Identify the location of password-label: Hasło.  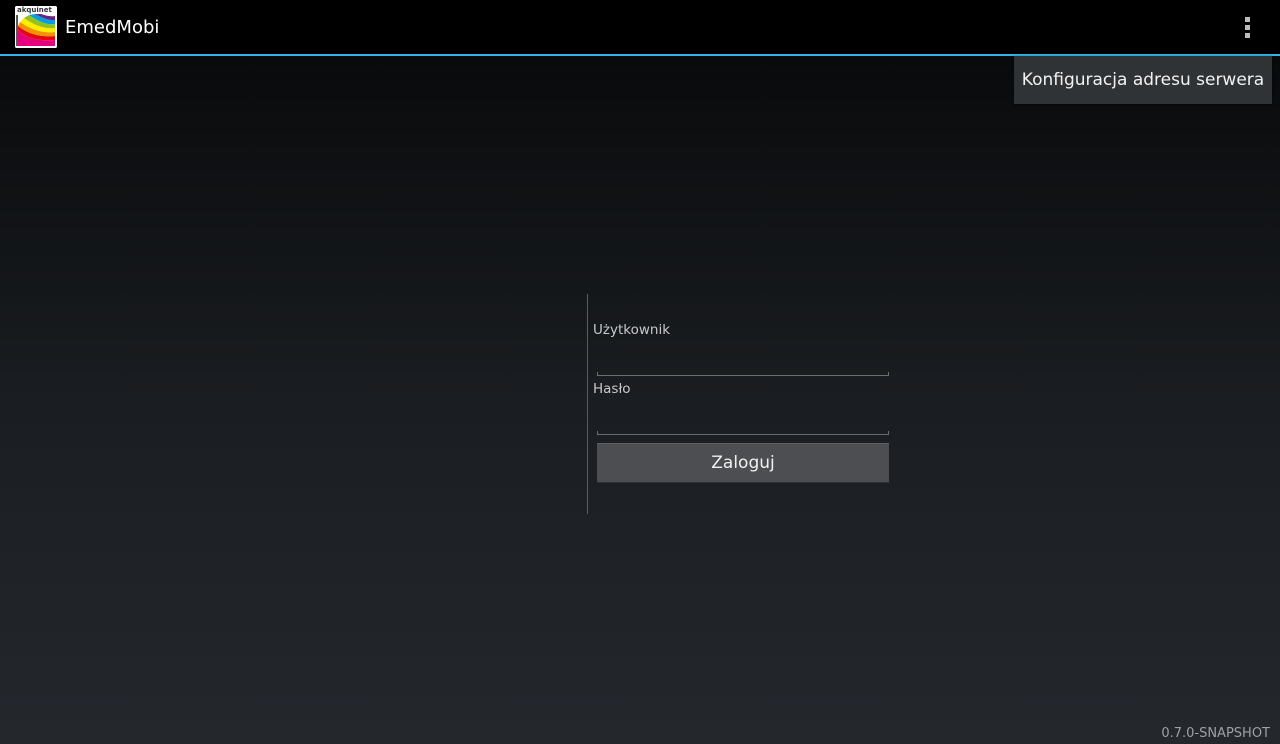
(612, 389).